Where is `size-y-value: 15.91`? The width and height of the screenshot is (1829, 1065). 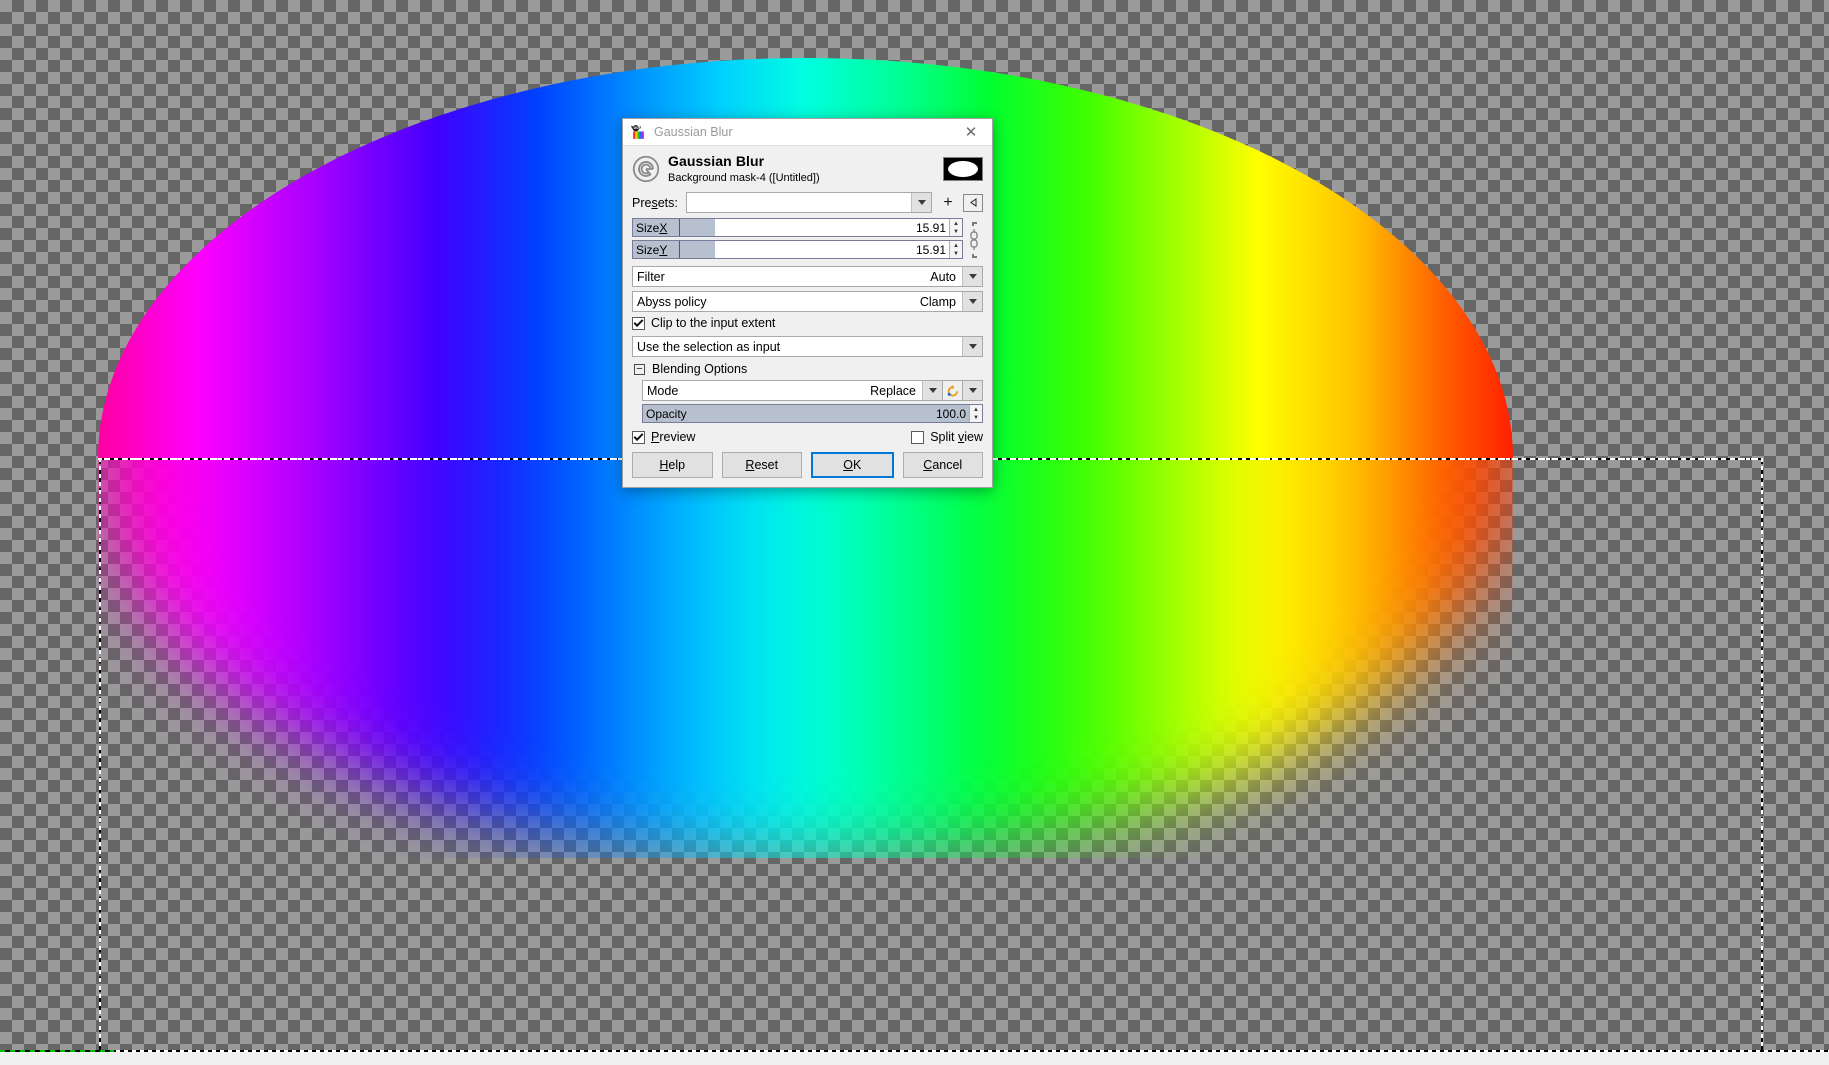 size-y-value: 15.91 is located at coordinates (931, 250).